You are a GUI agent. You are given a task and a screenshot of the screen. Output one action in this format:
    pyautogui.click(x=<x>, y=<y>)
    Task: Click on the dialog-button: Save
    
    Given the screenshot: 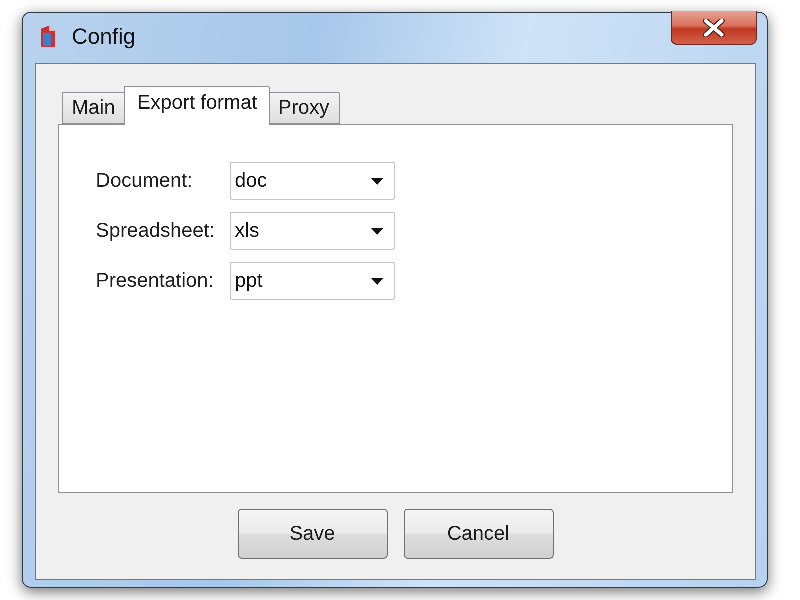 What is the action you would take?
    pyautogui.click(x=313, y=534)
    